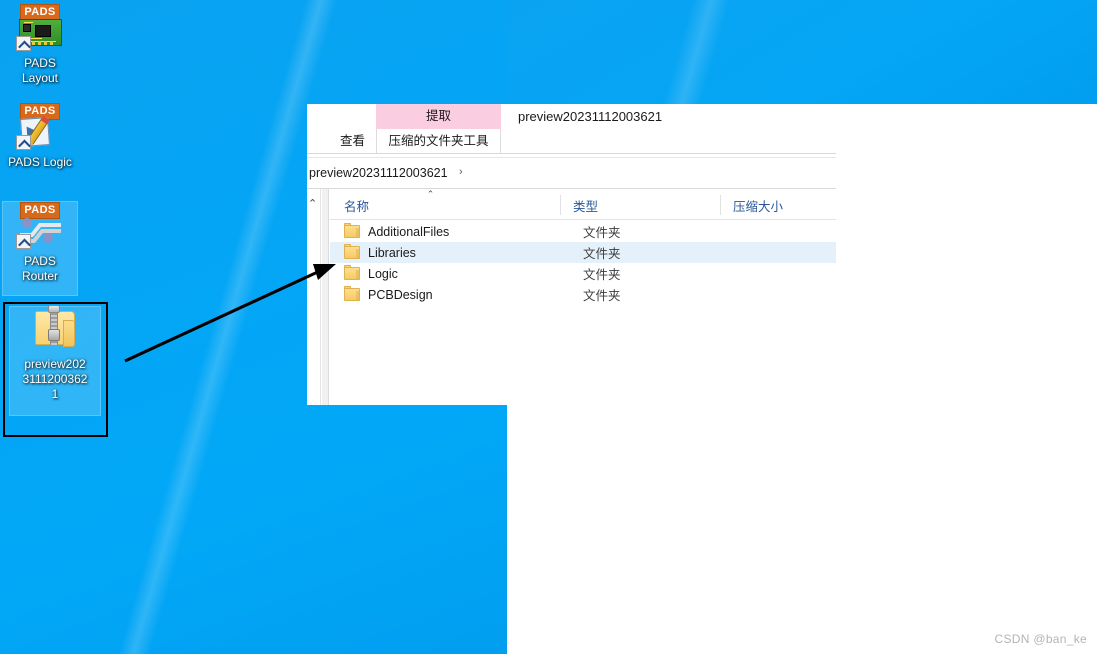  I want to click on column-header-compressed-size: 压缩大小, so click(758, 207).